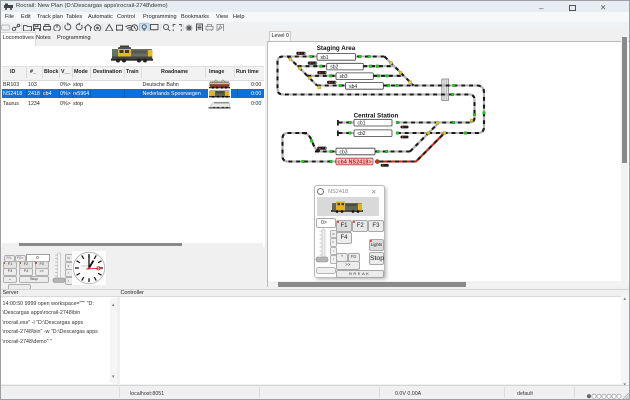 Image resolution: width=630 pixels, height=400 pixels. Describe the element at coordinates (376, 115) in the screenshot. I see `svg-text: Central Station` at that location.